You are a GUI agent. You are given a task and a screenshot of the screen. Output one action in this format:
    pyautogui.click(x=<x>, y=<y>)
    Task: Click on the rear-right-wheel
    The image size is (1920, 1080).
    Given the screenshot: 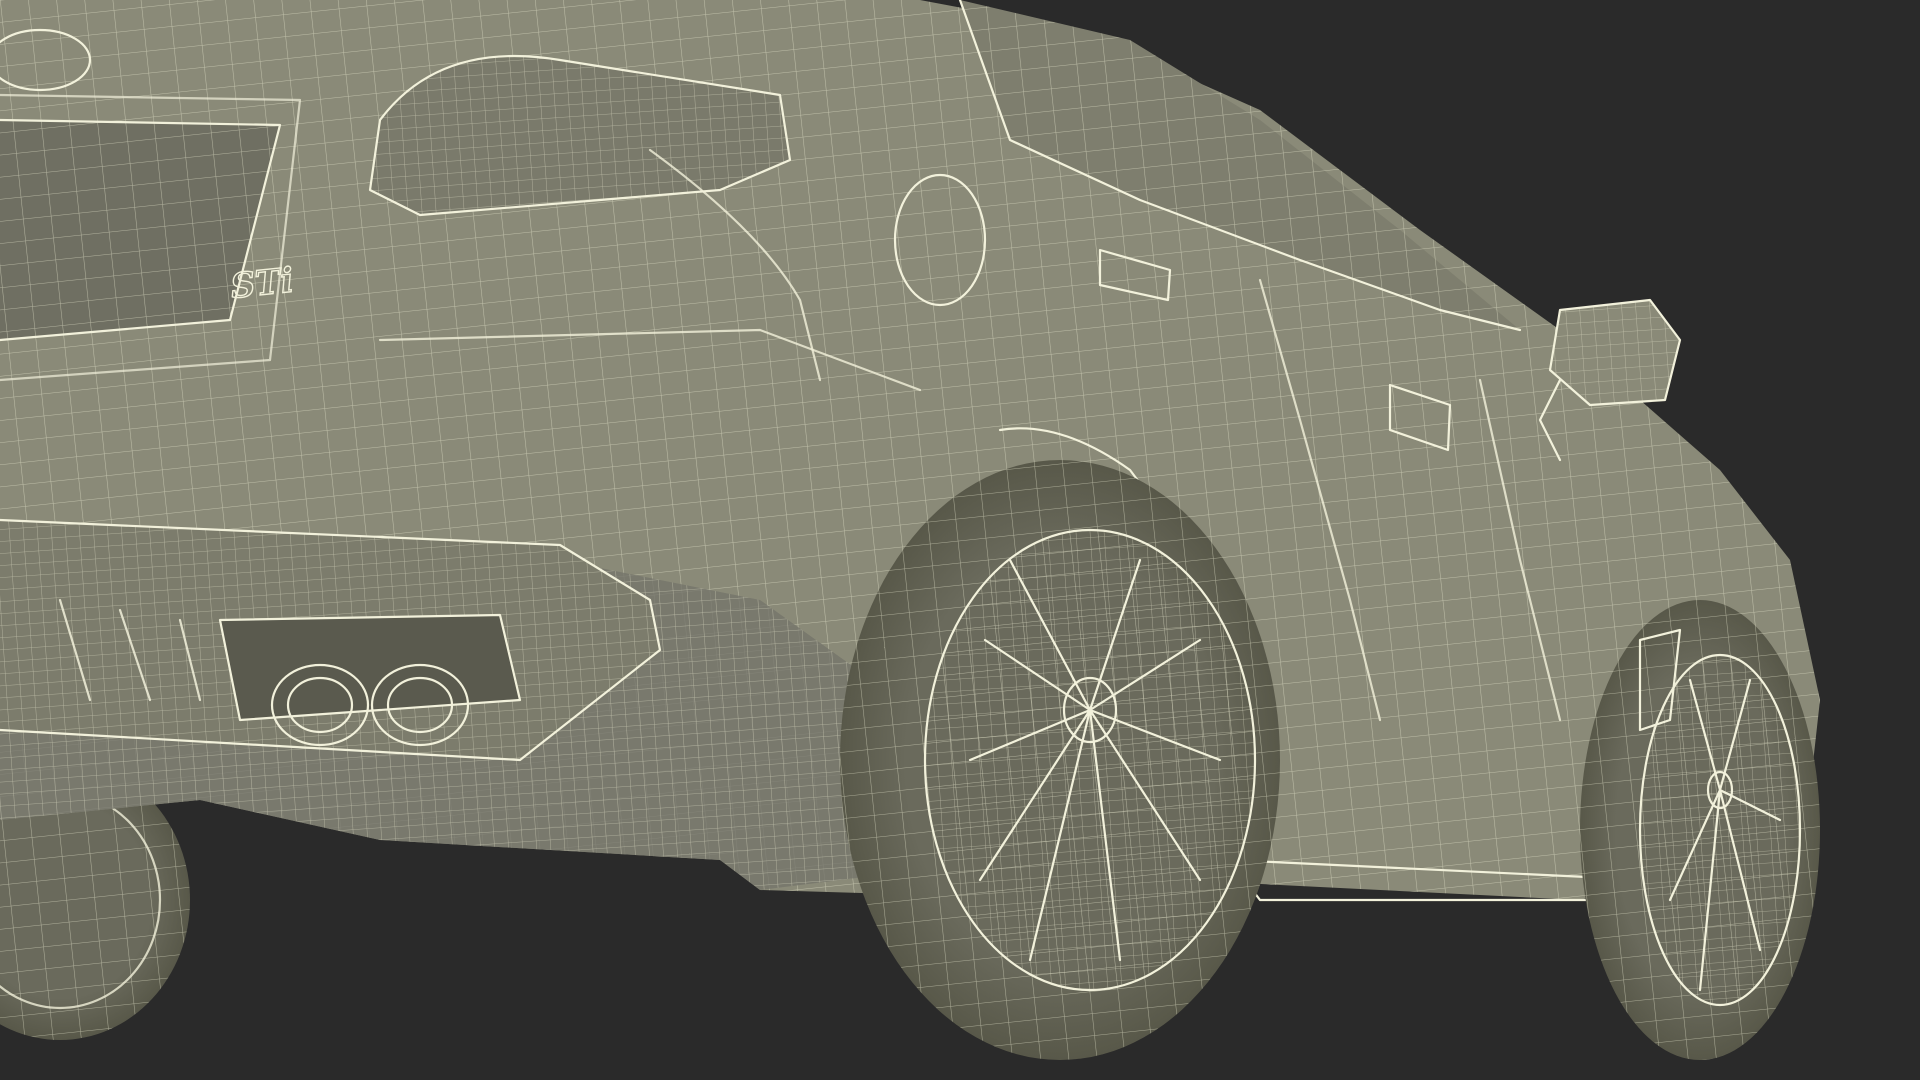 What is the action you would take?
    pyautogui.click(x=1060, y=760)
    